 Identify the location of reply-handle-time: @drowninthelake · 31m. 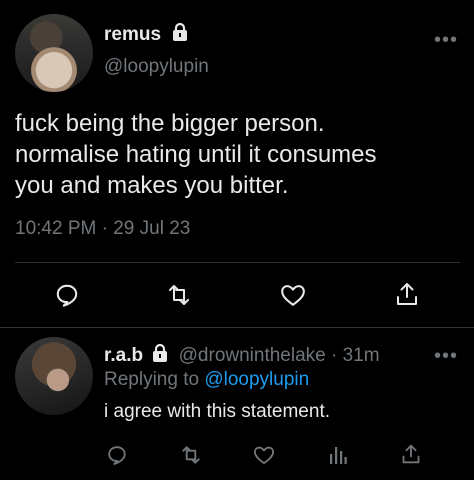
(279, 355).